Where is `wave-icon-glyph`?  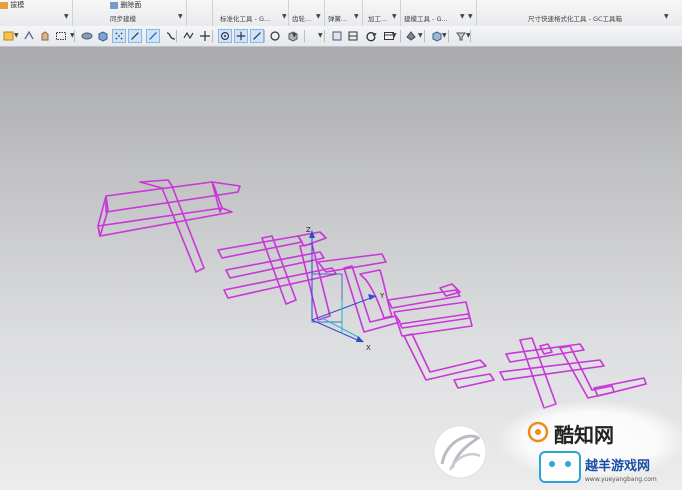
wave-icon-glyph is located at coordinates (188, 35).